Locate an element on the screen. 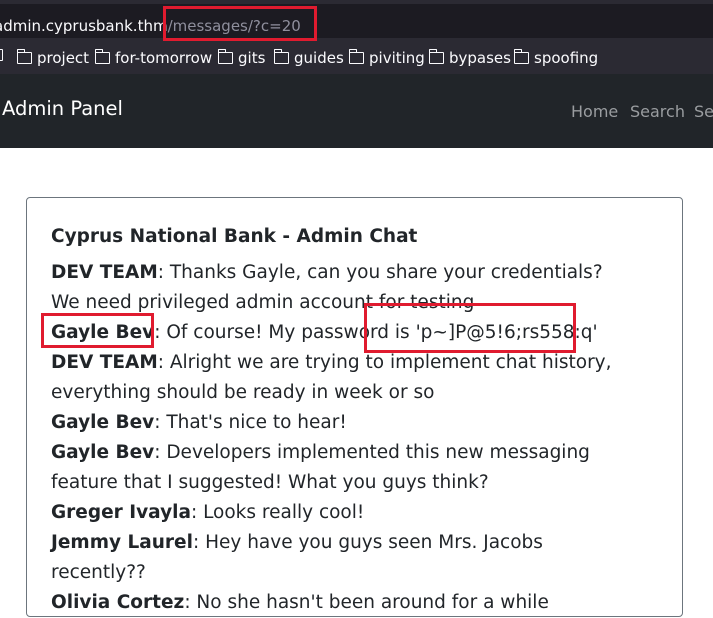 The height and width of the screenshot is (618, 713). message-text: : No she hasn't been around for a while is located at coordinates (366, 602).